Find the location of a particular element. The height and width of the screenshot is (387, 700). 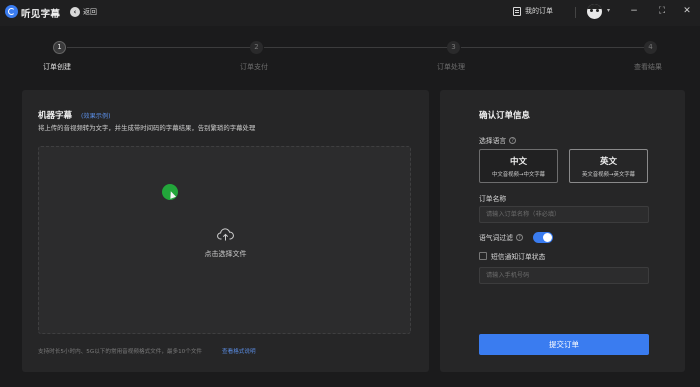

maximize-button: ⛶ is located at coordinates (662, 11).